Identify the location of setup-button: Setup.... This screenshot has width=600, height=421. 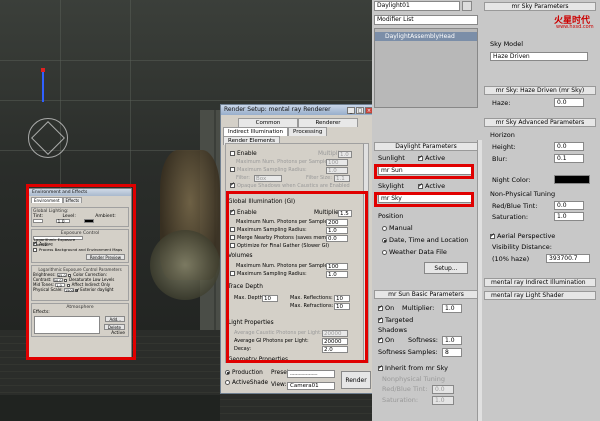
(446, 268).